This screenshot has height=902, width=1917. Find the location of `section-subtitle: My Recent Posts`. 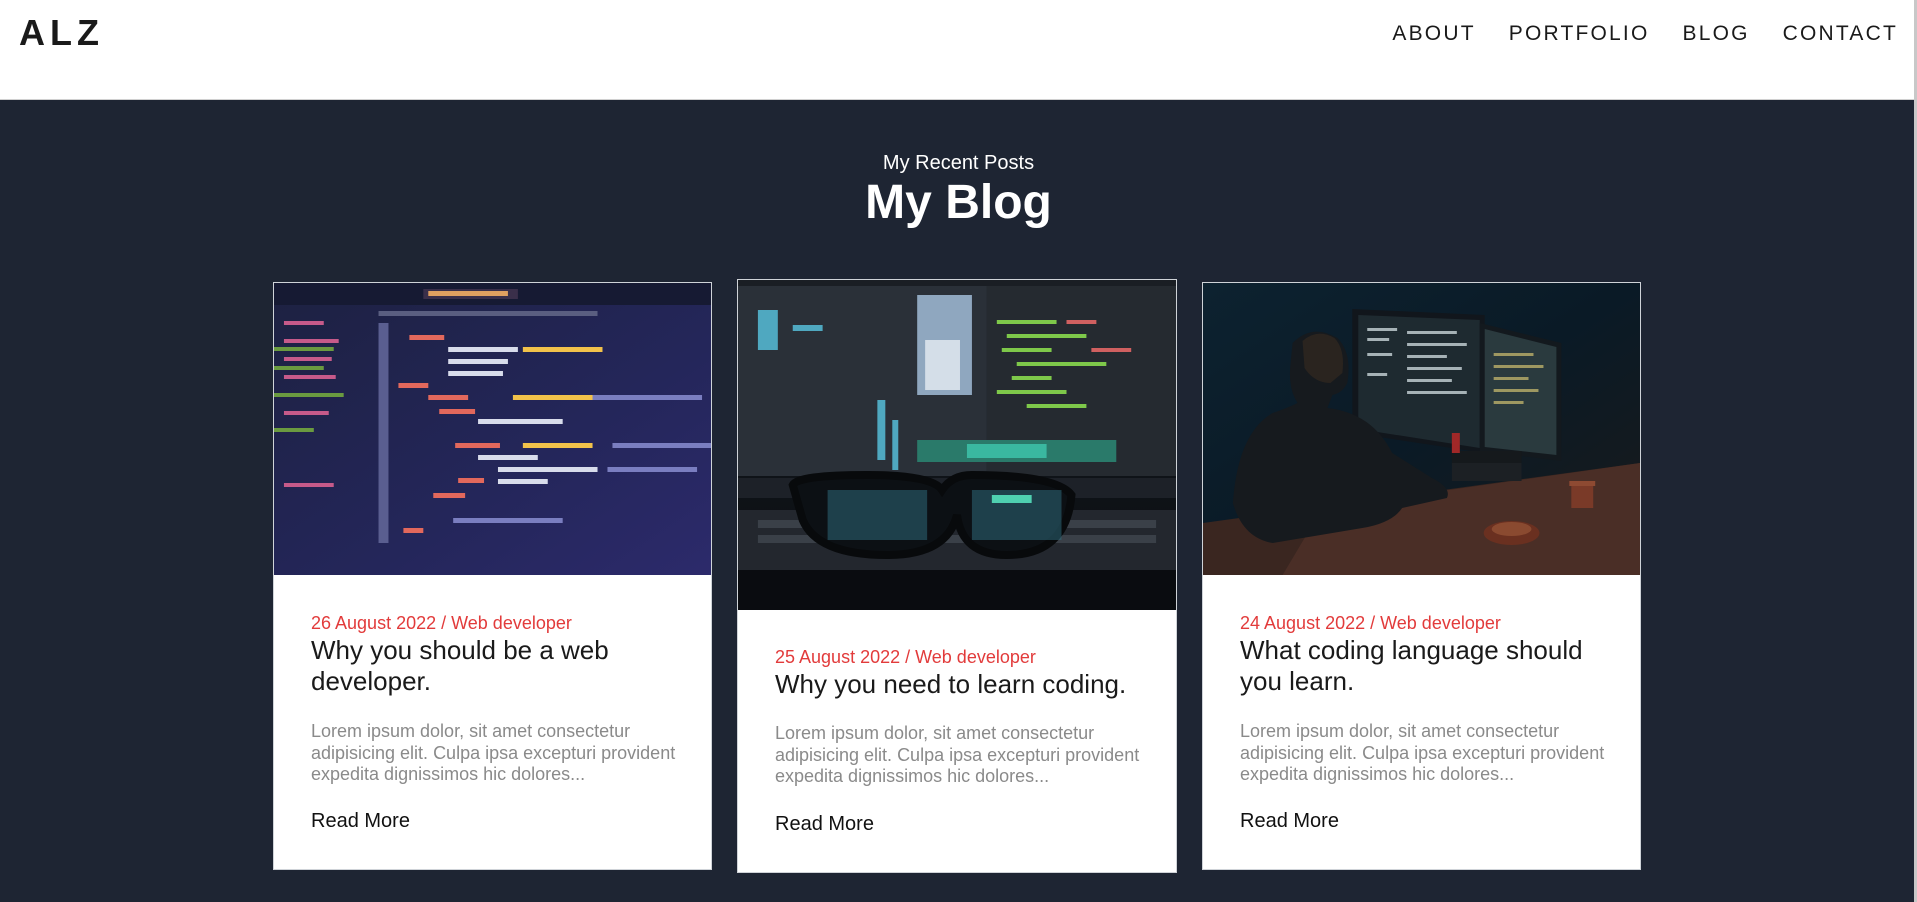

section-subtitle: My Recent Posts is located at coordinates (958, 163).